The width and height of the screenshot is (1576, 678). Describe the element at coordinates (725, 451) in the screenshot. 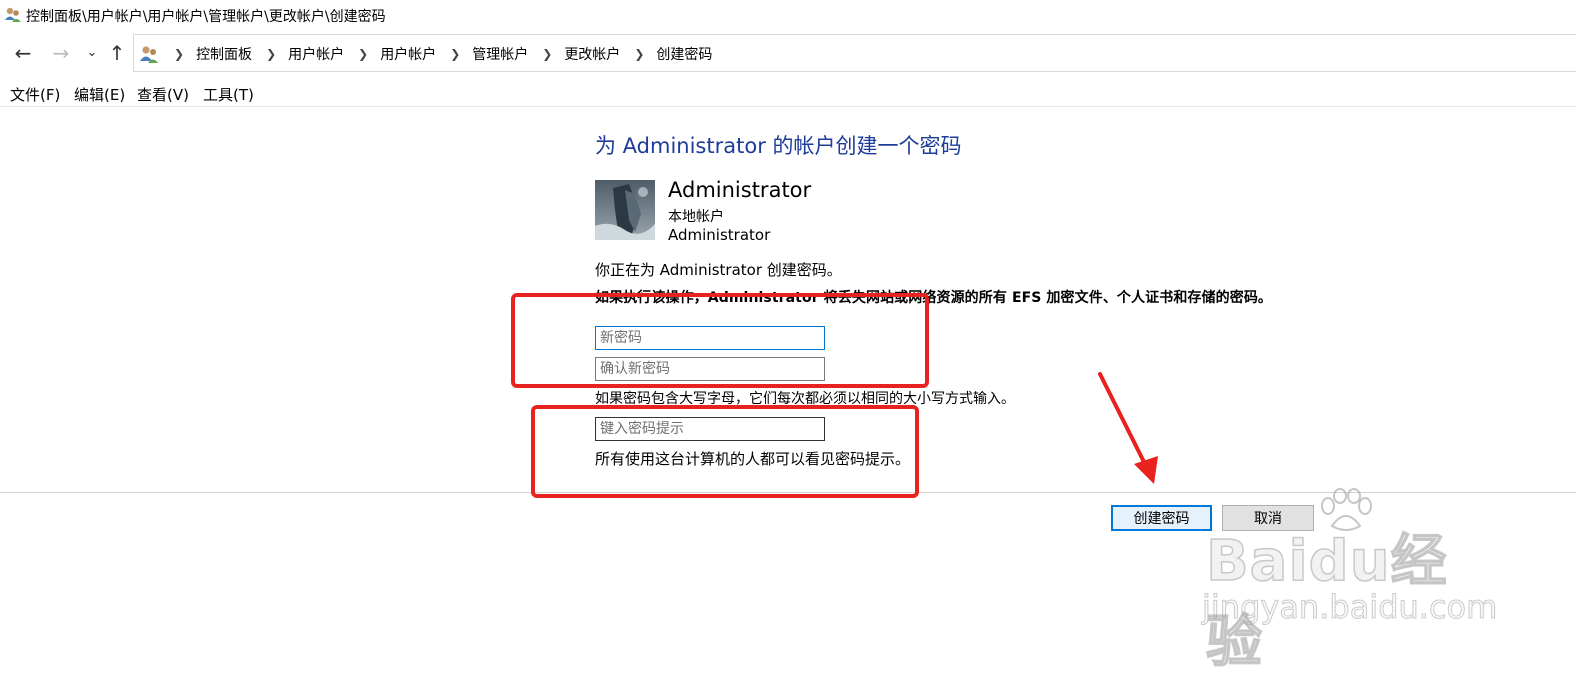

I see `annotation-box-hint` at that location.